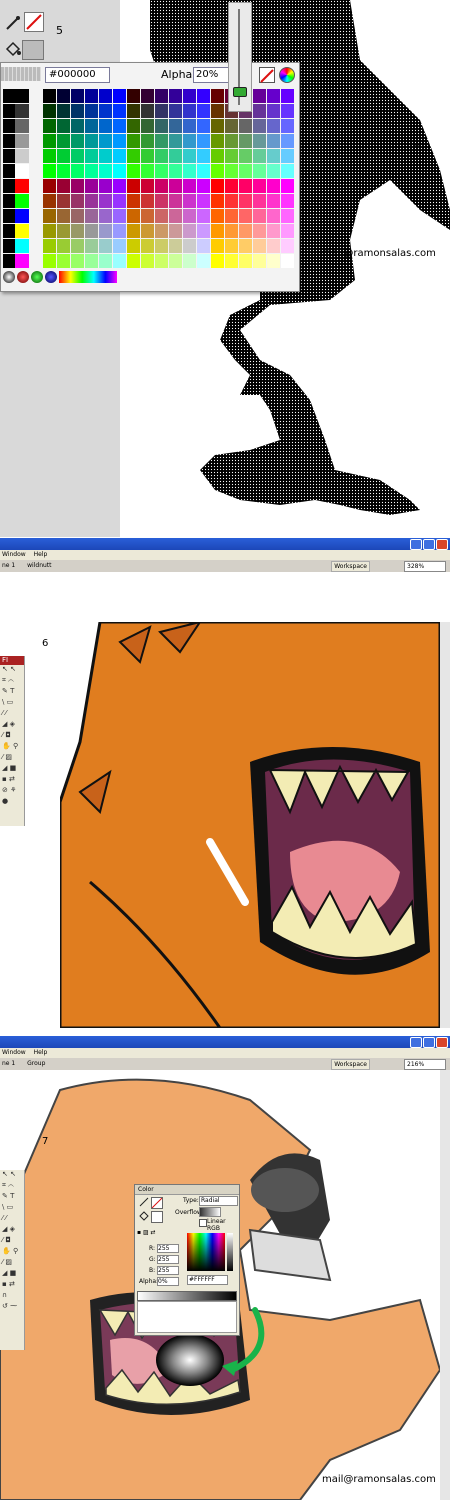 The height and width of the screenshot is (1500, 450). I want to click on stroke-color-tool: ⁄ ▨, so click(12, 758).